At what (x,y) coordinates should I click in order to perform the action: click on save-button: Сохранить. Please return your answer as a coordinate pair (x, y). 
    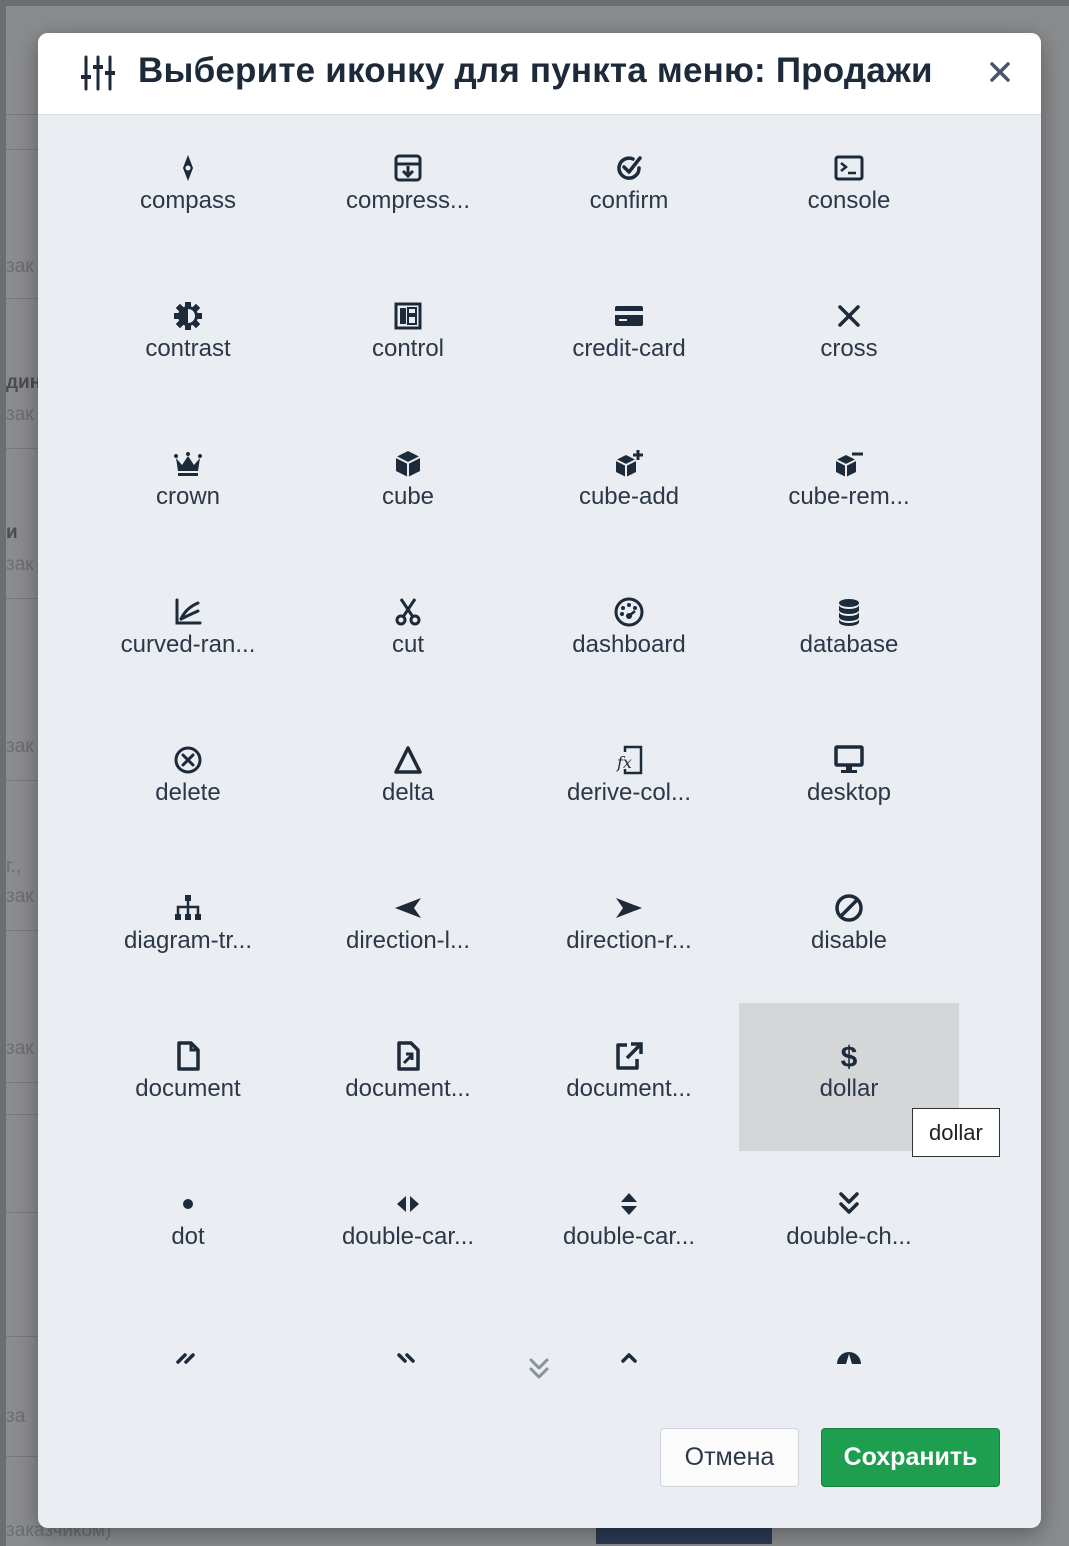
    Looking at the image, I should click on (910, 1457).